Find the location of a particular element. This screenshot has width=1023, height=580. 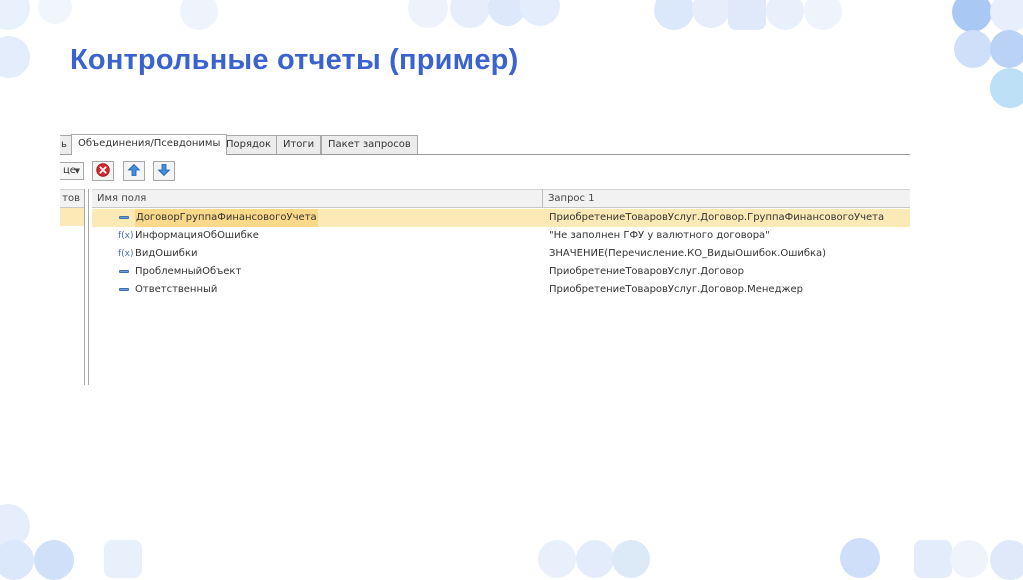

tab-query-batch: Пакет запросов is located at coordinates (369, 144).